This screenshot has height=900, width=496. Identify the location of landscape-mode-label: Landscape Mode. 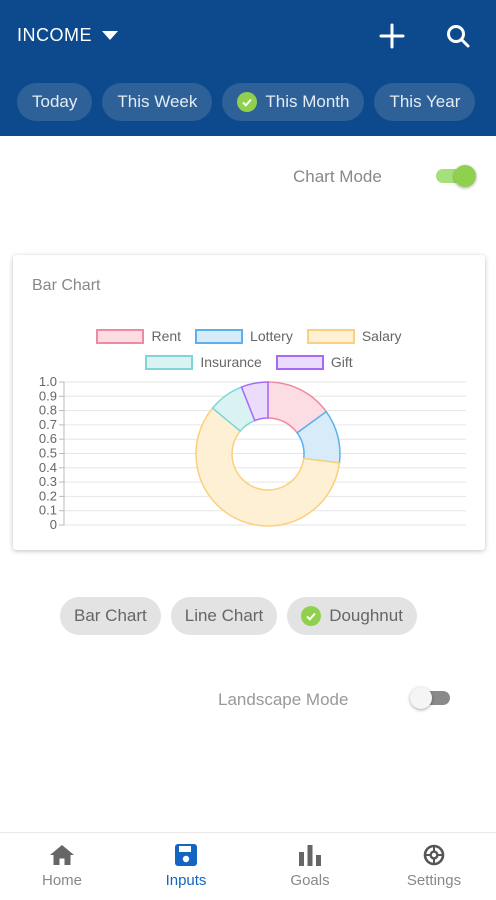
(283, 699).